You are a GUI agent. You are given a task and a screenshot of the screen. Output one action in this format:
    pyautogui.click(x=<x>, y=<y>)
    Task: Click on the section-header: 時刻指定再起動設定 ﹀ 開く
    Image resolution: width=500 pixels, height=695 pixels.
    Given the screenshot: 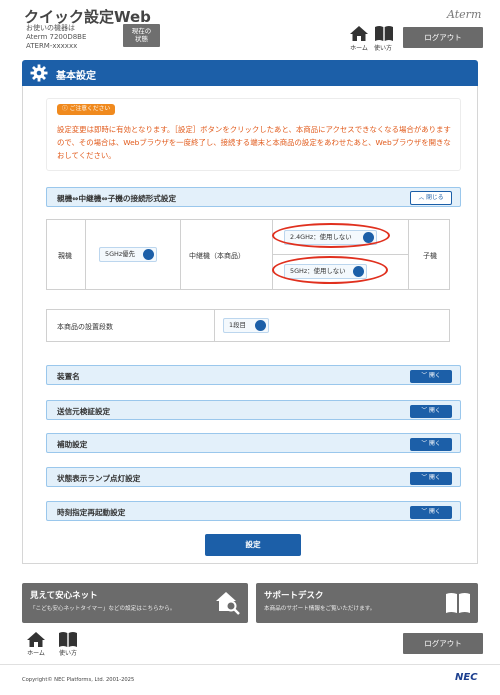 What is the action you would take?
    pyautogui.click(x=253, y=511)
    